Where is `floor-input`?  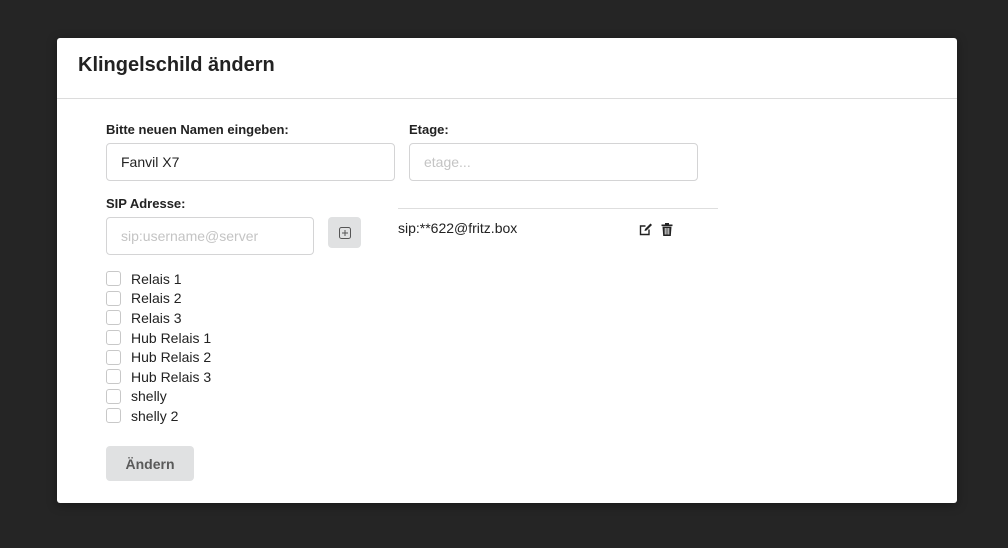
floor-input is located at coordinates (553, 162).